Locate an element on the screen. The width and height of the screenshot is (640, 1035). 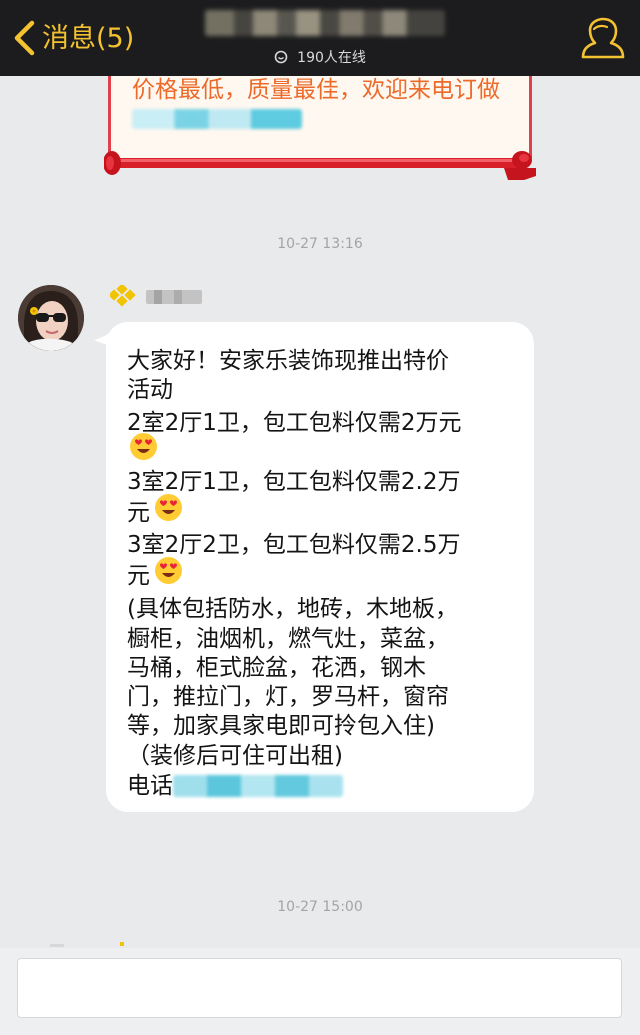
group-members-icon is located at coordinates (603, 38).